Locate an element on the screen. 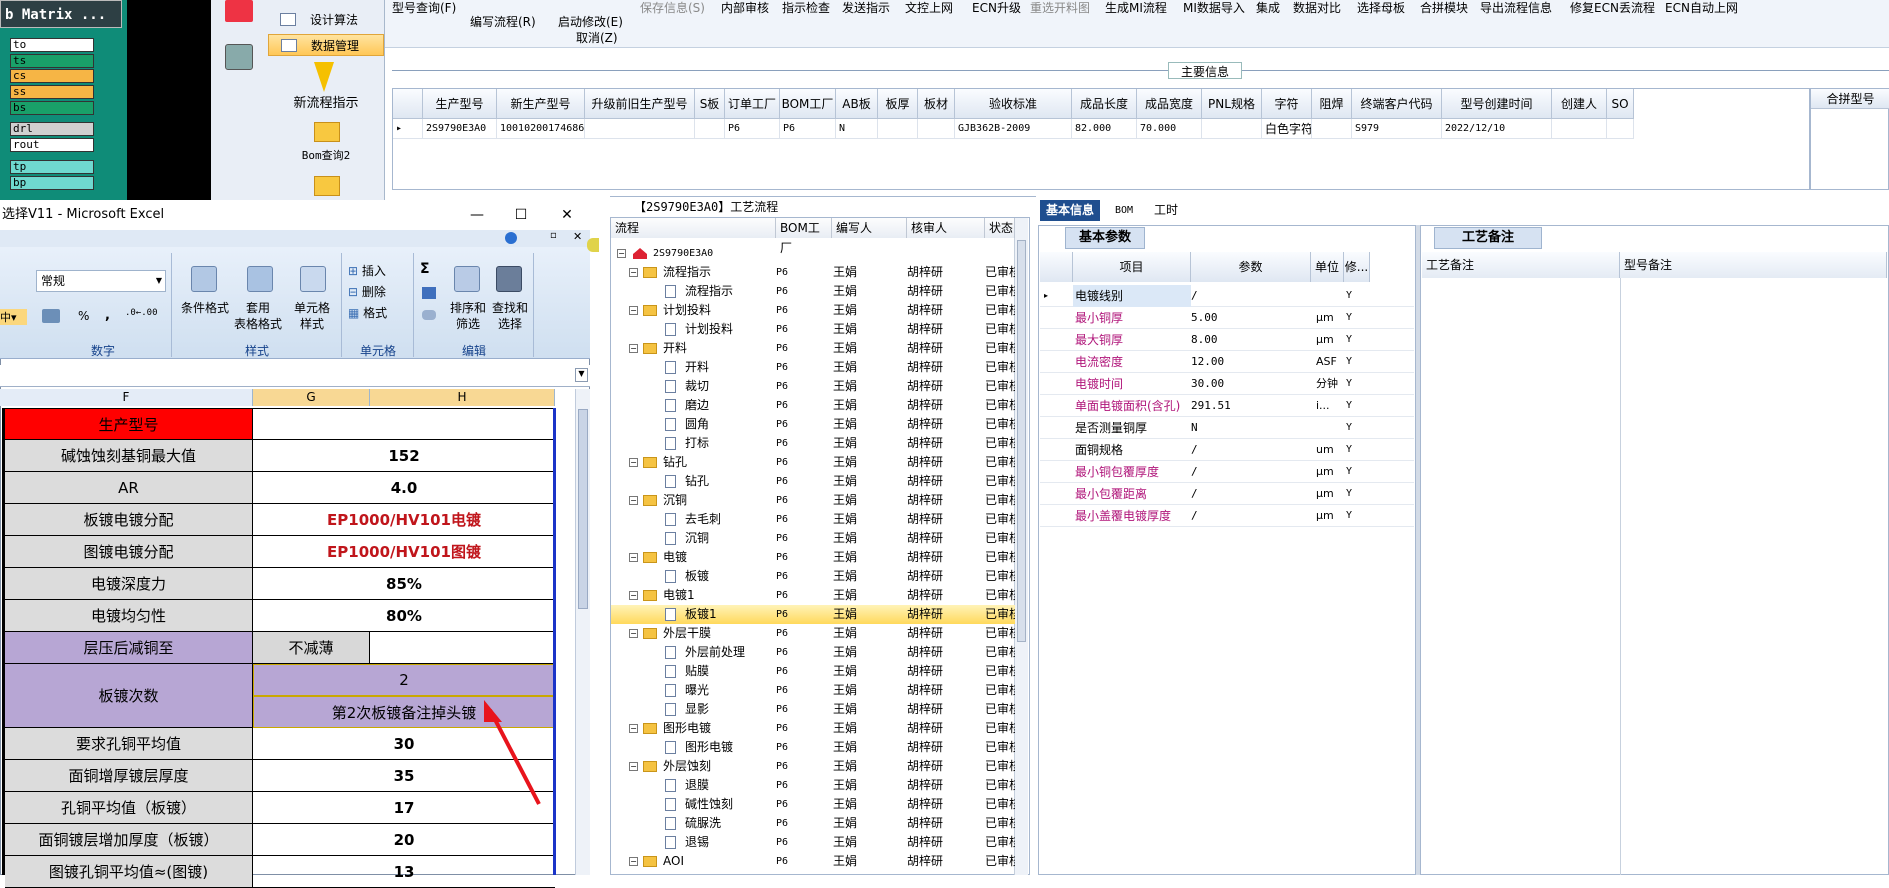 Image resolution: width=1889 pixels, height=888 pixels. tree-row: − 电镀 P6 王娟 胡梓研 已审核 is located at coordinates (813, 557).